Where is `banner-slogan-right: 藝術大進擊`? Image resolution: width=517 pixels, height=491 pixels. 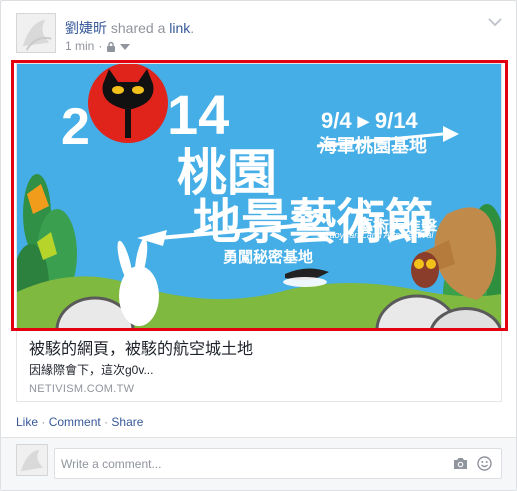 banner-slogan-right: 藝術大進擊 is located at coordinates (397, 226).